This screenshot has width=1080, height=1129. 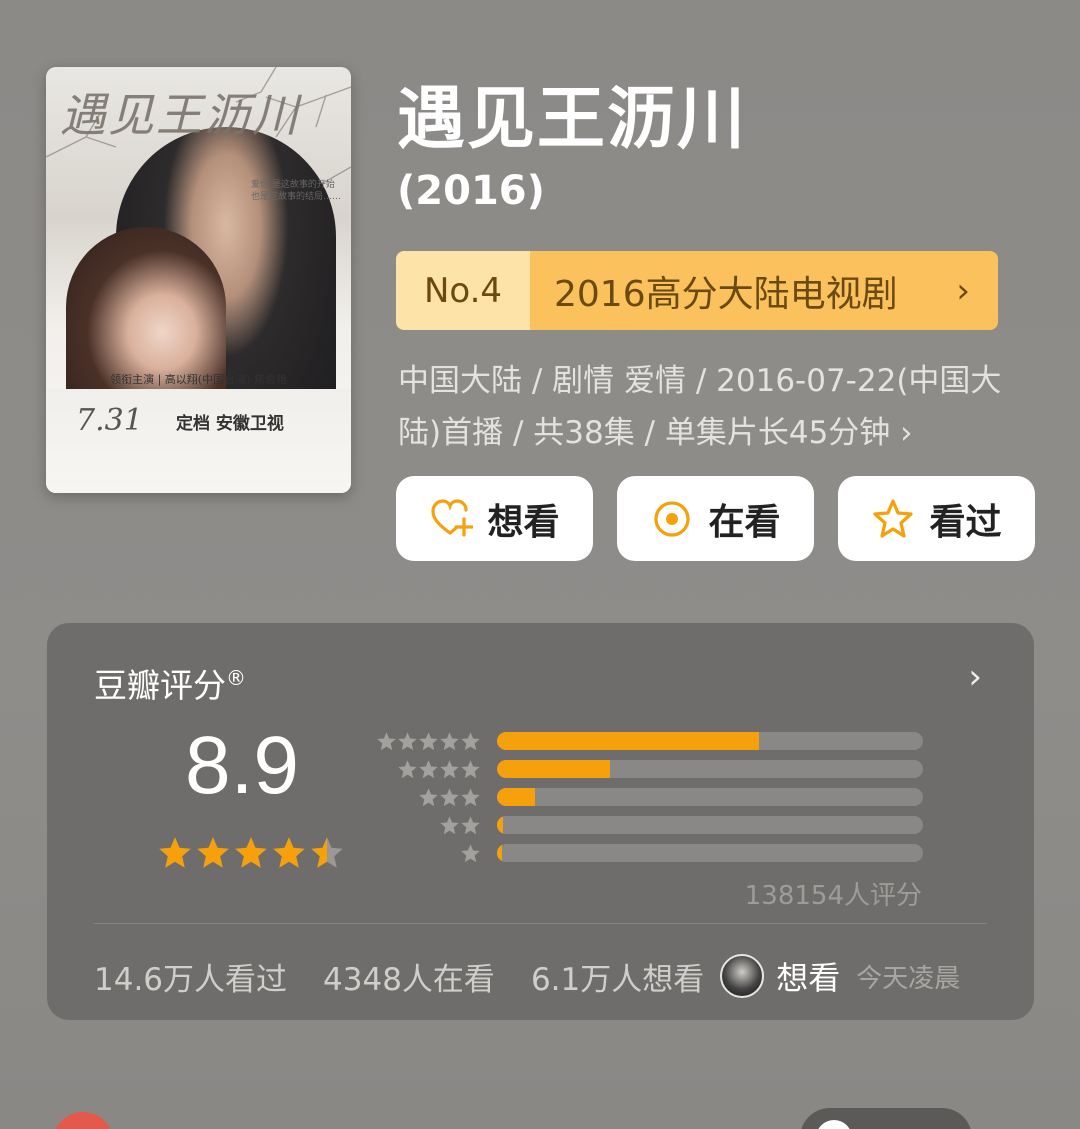 What do you see at coordinates (463, 290) in the screenshot?
I see `rank-number: No.4` at bounding box center [463, 290].